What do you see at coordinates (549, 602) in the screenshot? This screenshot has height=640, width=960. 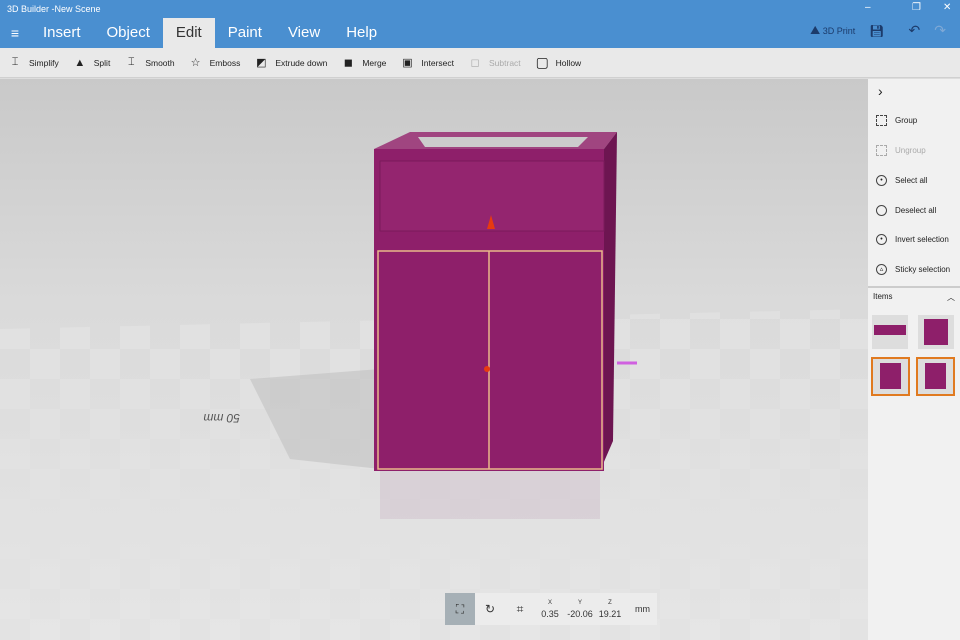 I see `x-label: X` at bounding box center [549, 602].